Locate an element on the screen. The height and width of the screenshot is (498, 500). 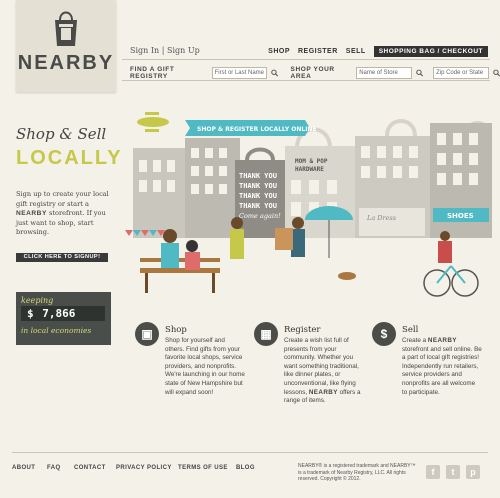
store-name-input: Name of Store is located at coordinates (384, 73).